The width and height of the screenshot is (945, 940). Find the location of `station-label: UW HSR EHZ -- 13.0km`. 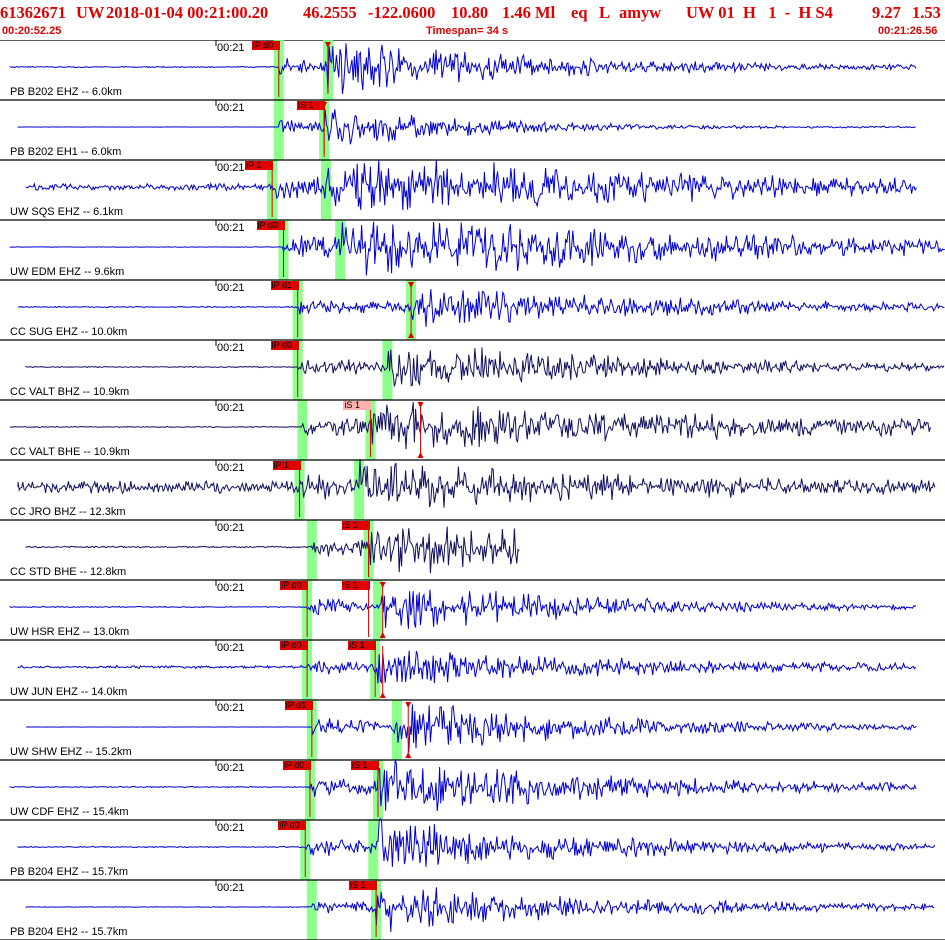

station-label: UW HSR EHZ -- 13.0km is located at coordinates (70, 632).